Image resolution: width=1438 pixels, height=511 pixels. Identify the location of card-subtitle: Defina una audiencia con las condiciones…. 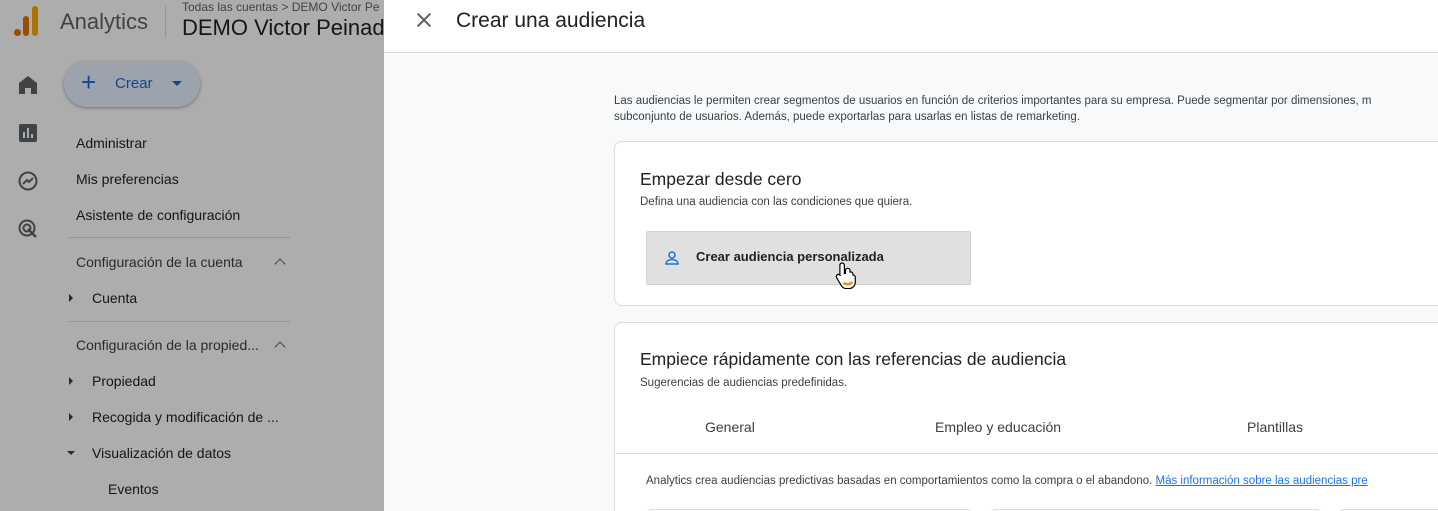
(776, 202).